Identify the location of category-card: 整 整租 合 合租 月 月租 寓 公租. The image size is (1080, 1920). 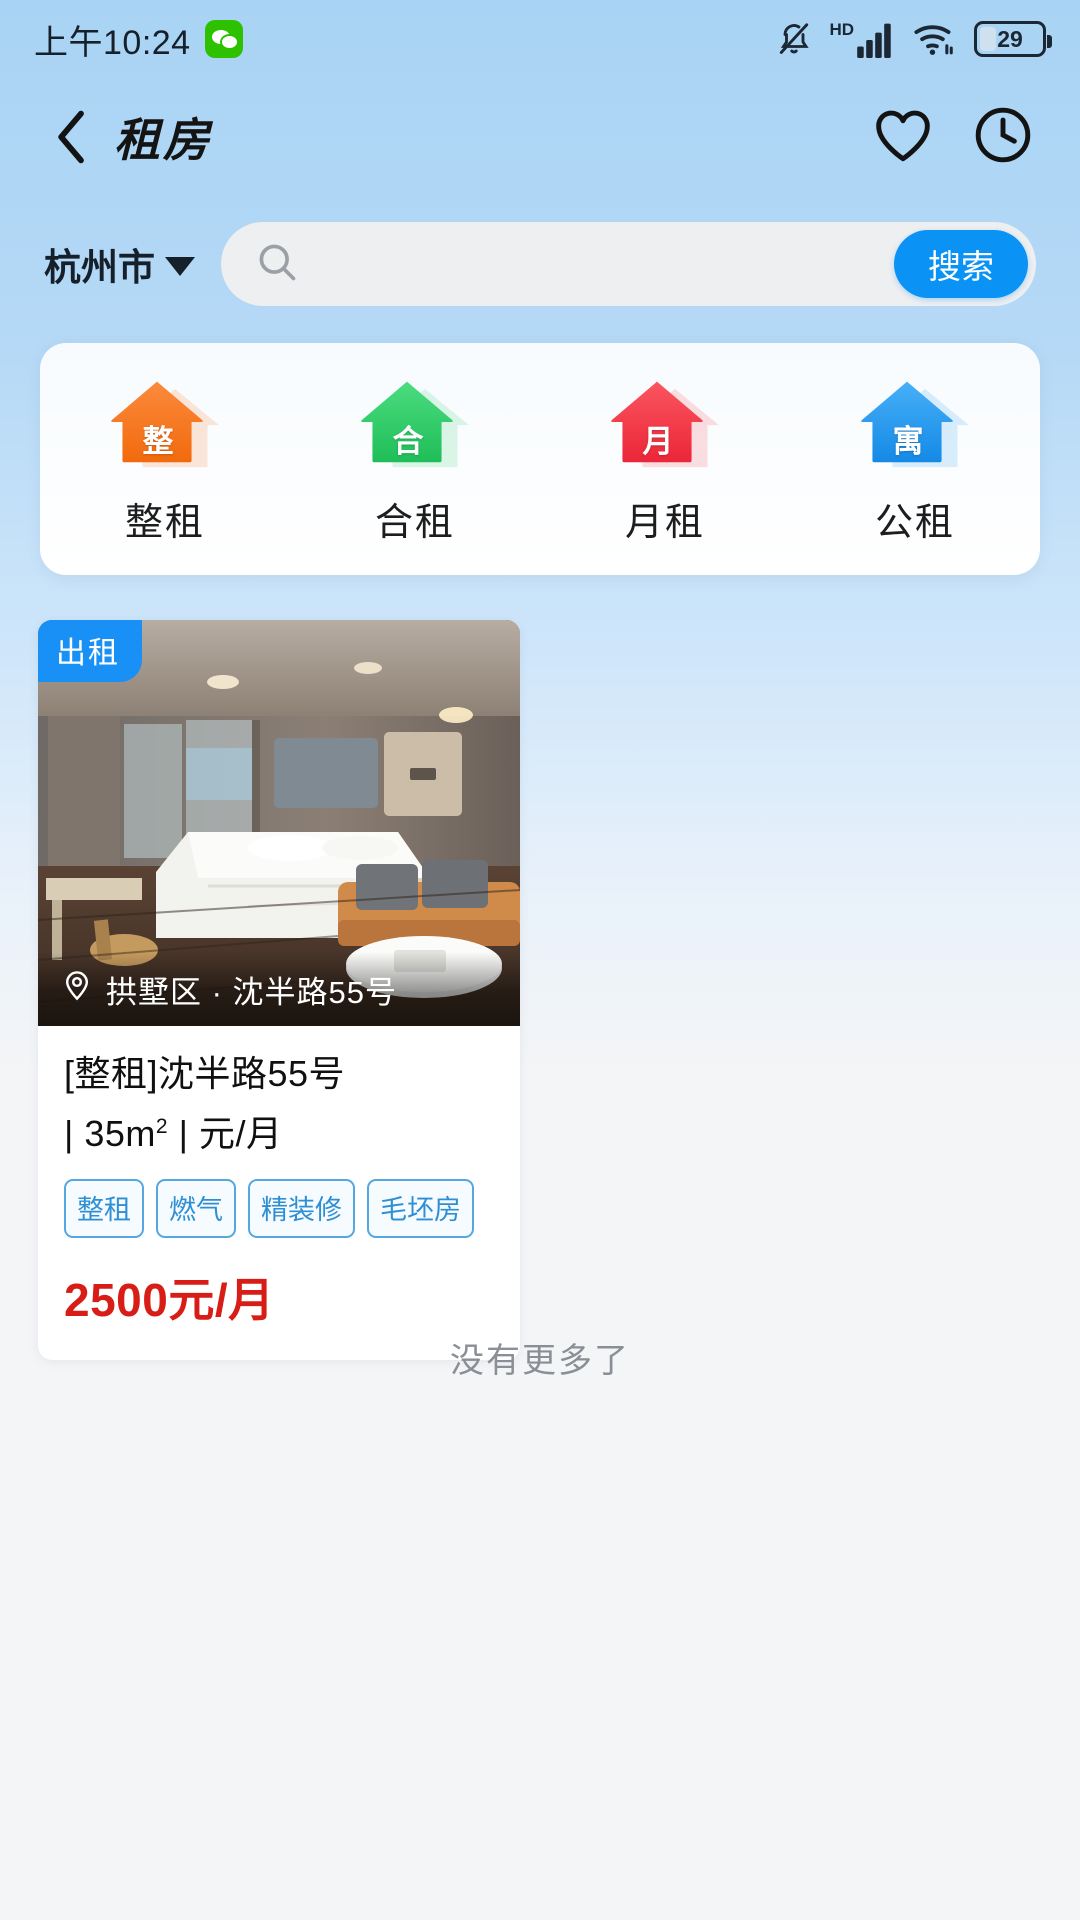
(540, 459).